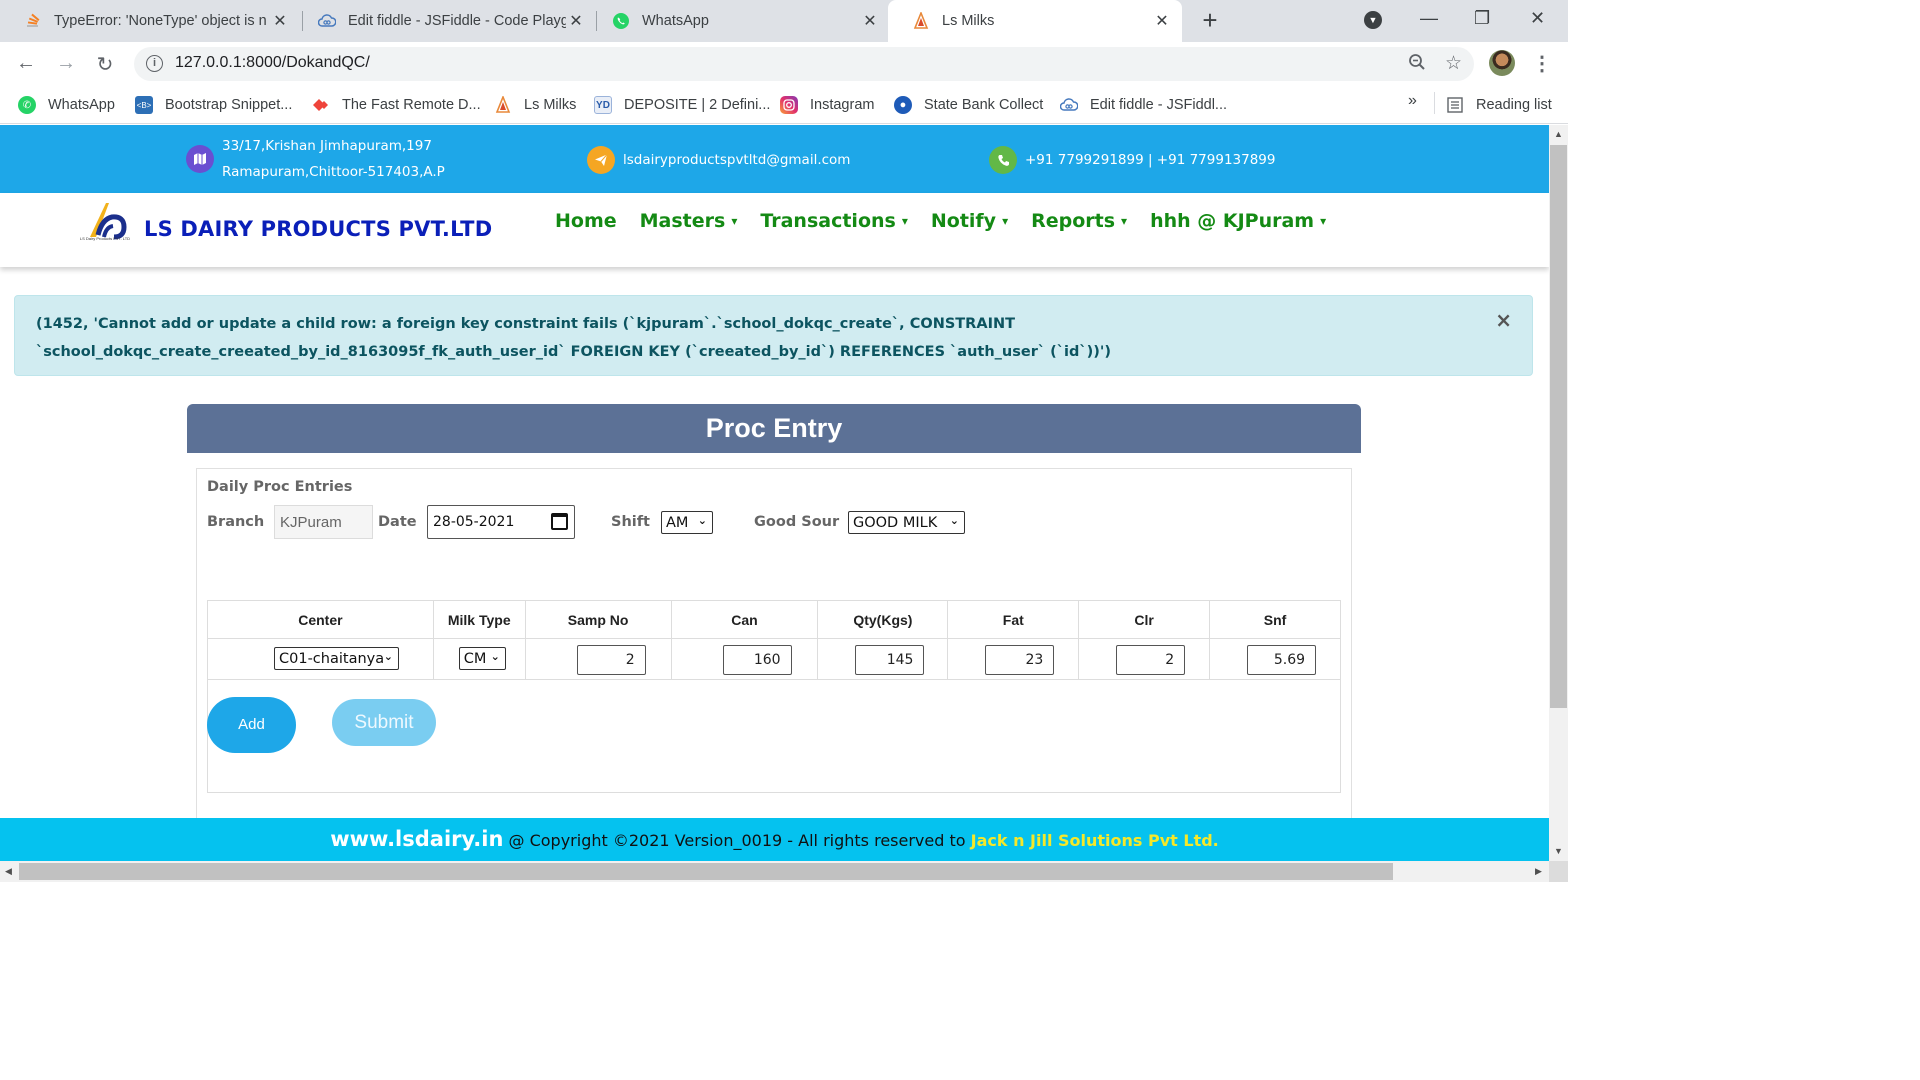  I want to click on horizontal-scroll-thumb, so click(706, 871).